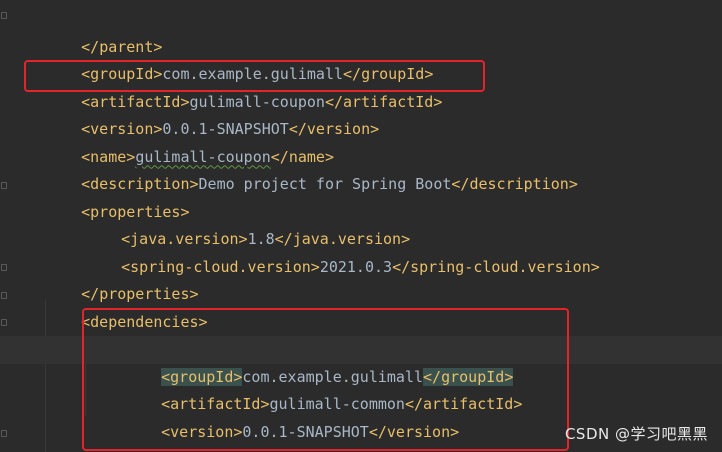  Describe the element at coordinates (636, 434) in the screenshot. I see `csdn-watermark: CSDN @学习吧黑黑` at that location.